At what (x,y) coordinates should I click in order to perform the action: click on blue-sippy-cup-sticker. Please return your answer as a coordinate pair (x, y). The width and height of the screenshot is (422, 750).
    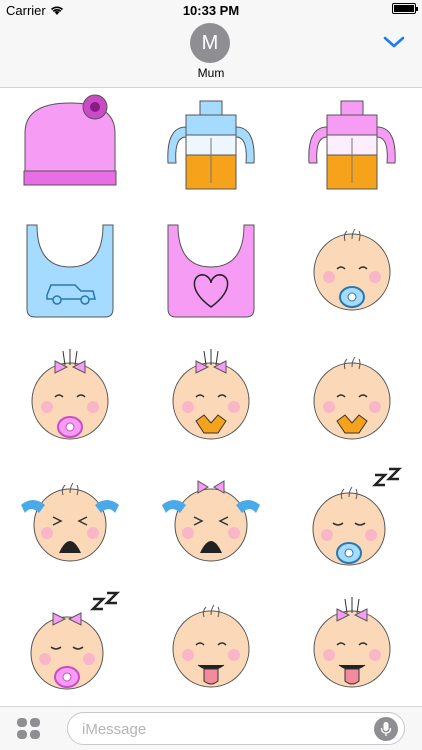
    Looking at the image, I should click on (211, 148).